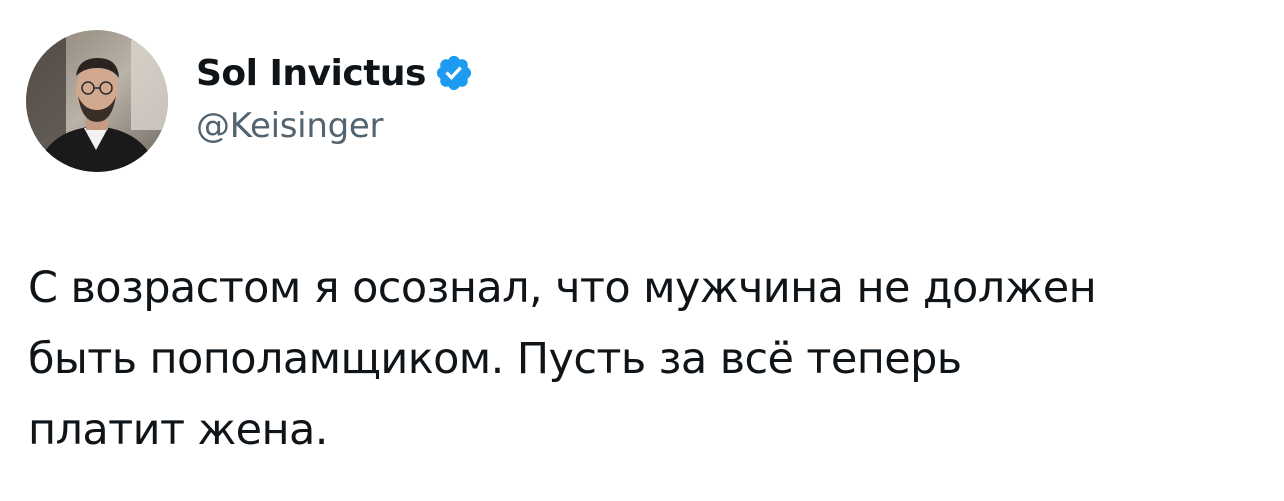 The height and width of the screenshot is (501, 1284). Describe the element at coordinates (335, 126) in the screenshot. I see `author-handle: @Keisinger` at that location.